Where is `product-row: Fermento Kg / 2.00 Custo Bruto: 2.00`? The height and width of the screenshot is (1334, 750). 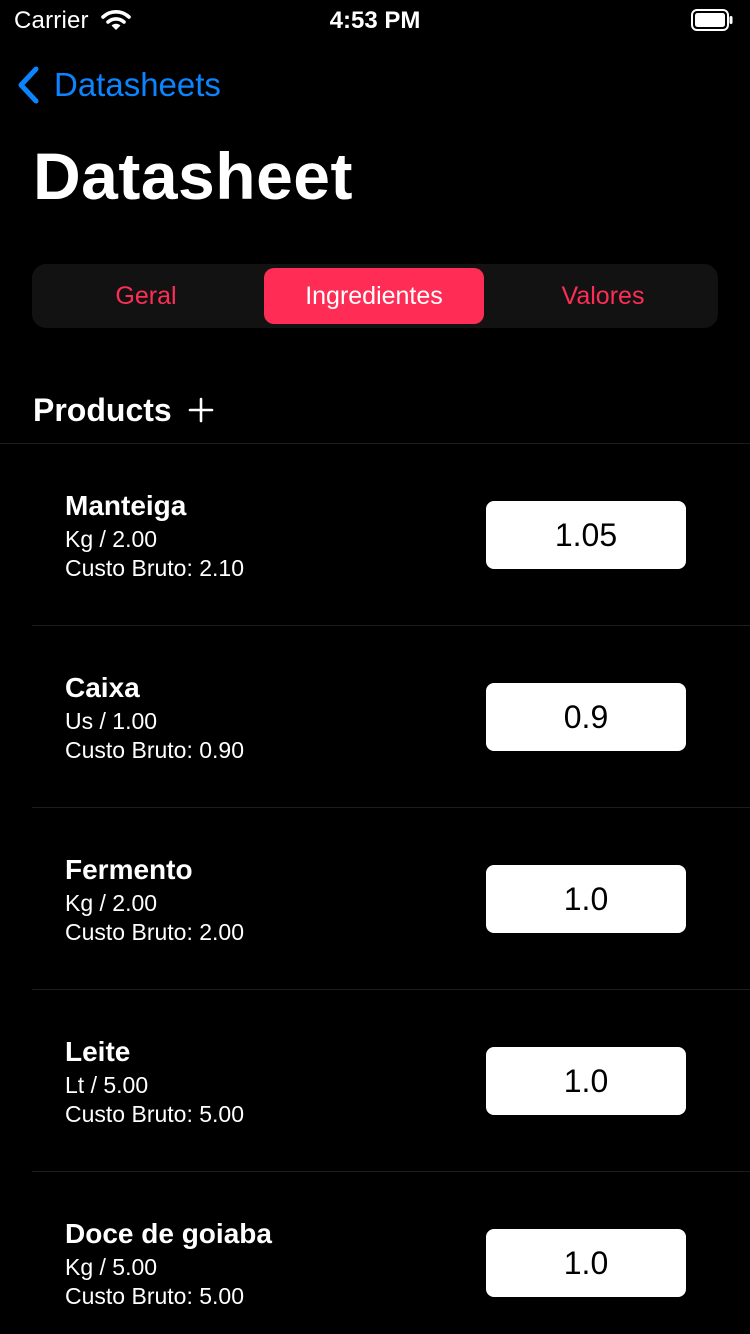 product-row: Fermento Kg / 2.00 Custo Bruto: 2.00 is located at coordinates (375, 899).